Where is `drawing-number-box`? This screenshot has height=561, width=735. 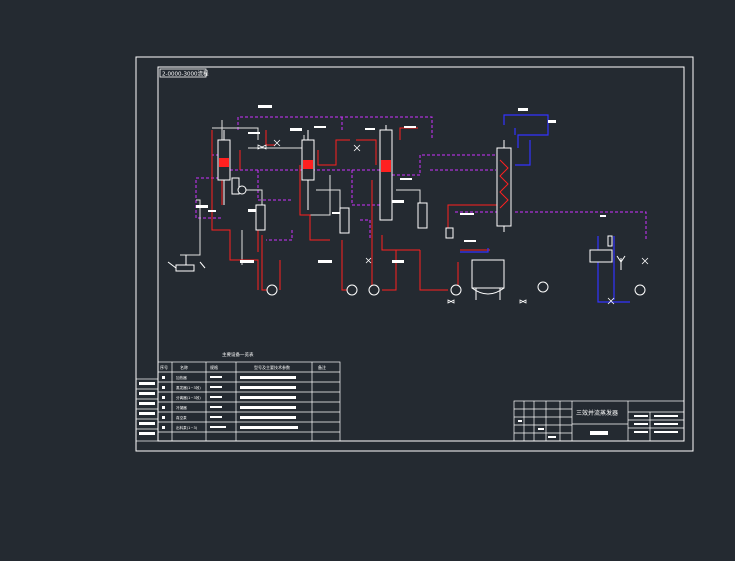 drawing-number-box is located at coordinates (599, 433).